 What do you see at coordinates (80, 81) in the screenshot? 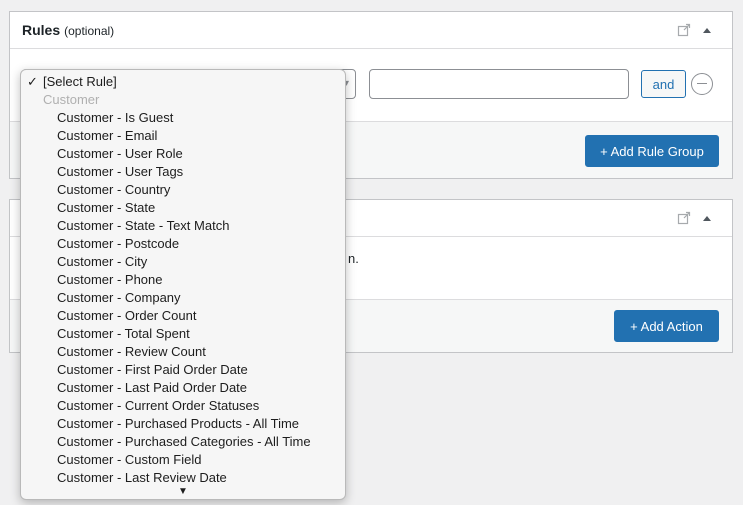
I see `selected-option-label: [Select Rule]` at bounding box center [80, 81].